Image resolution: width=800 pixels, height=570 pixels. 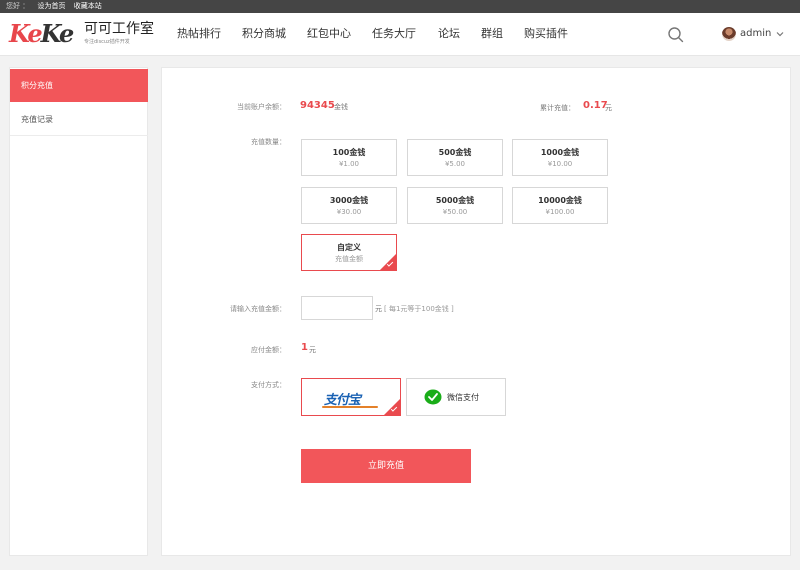 I want to click on wechat-pay-label: 微信支付, so click(x=463, y=397).